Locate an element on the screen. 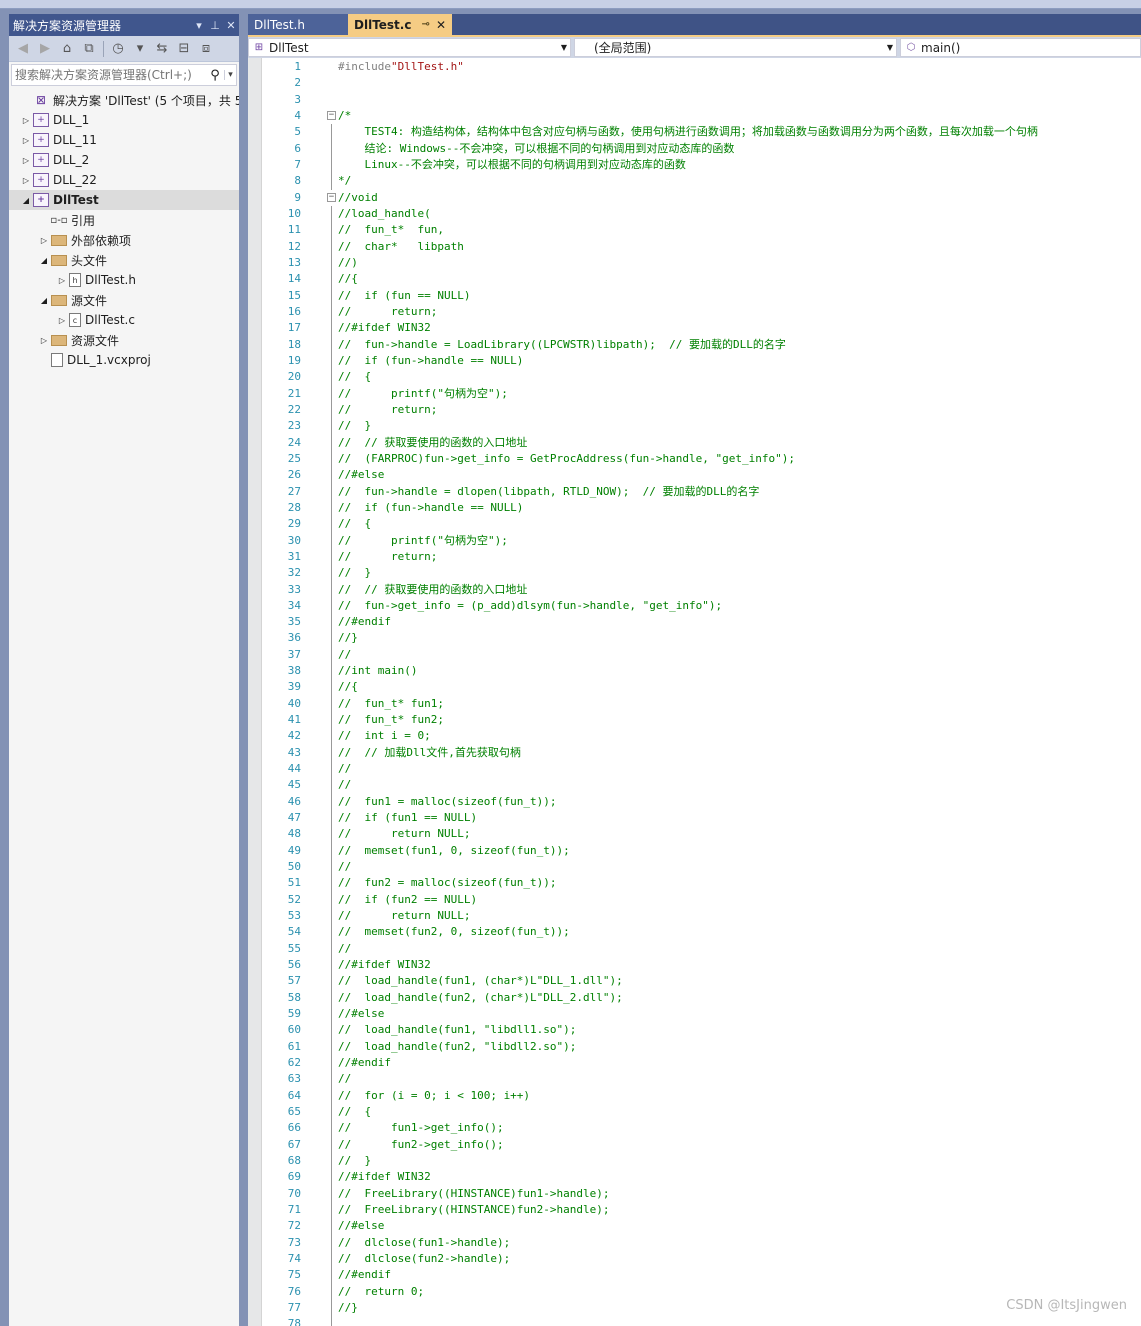  header-file-icon: h is located at coordinates (75, 280).